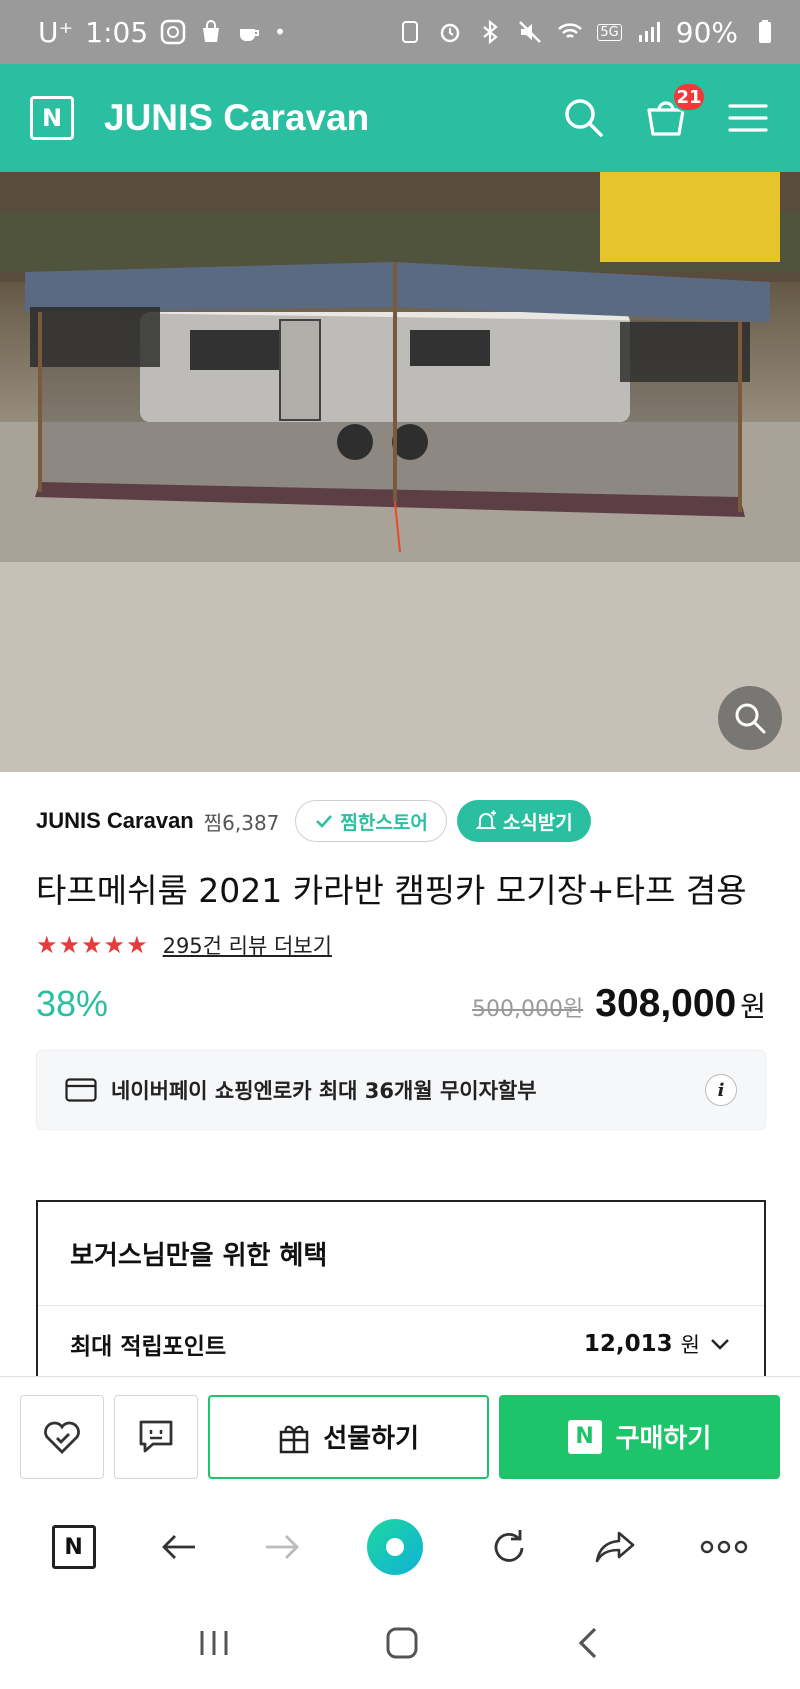 Image resolution: width=800 pixels, height=1689 pixels. What do you see at coordinates (690, 1345) in the screenshot?
I see `max-points-unit: 원` at bounding box center [690, 1345].